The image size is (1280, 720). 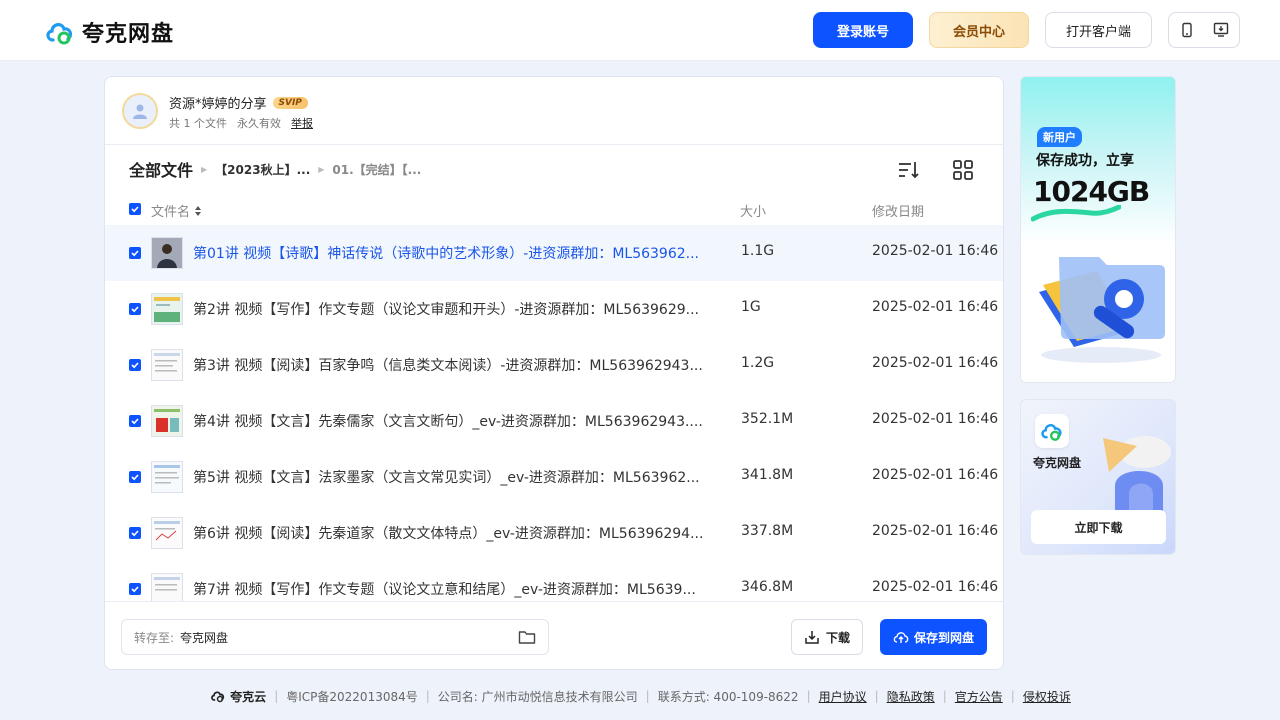 I want to click on open-client-button: 打开客户端, so click(x=1098, y=30).